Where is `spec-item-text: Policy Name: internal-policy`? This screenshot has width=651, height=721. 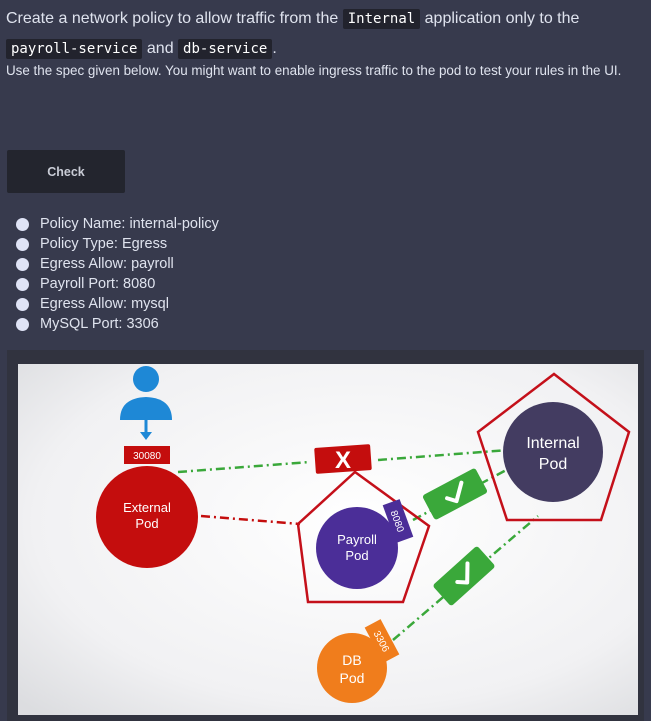 spec-item-text: Policy Name: internal-policy is located at coordinates (129, 224).